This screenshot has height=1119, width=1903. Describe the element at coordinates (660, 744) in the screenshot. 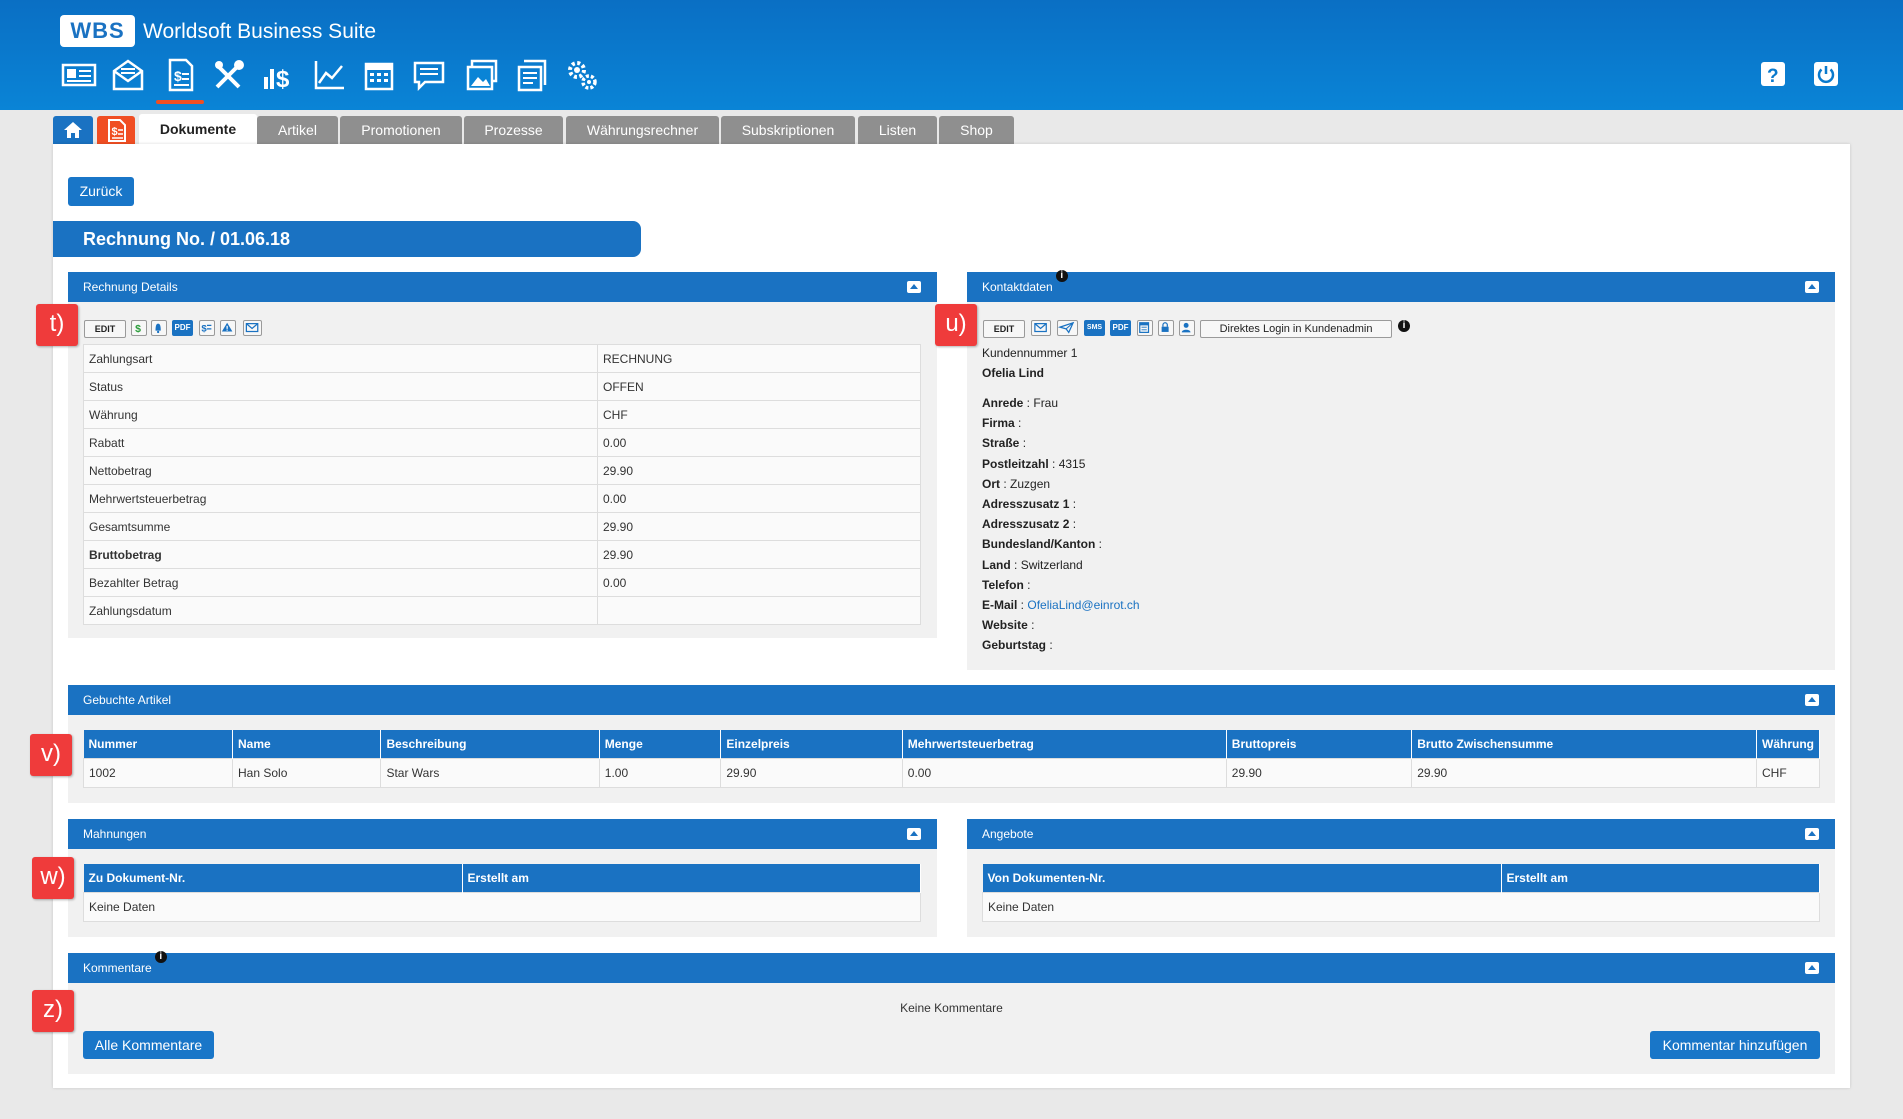

I see `column-header: Menge` at that location.